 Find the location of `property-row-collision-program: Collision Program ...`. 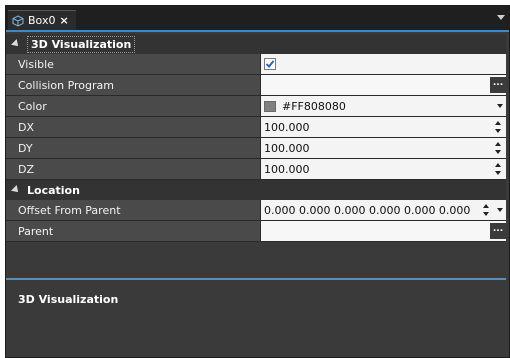

property-row-collision-program: Collision Program ... is located at coordinates (256, 85).